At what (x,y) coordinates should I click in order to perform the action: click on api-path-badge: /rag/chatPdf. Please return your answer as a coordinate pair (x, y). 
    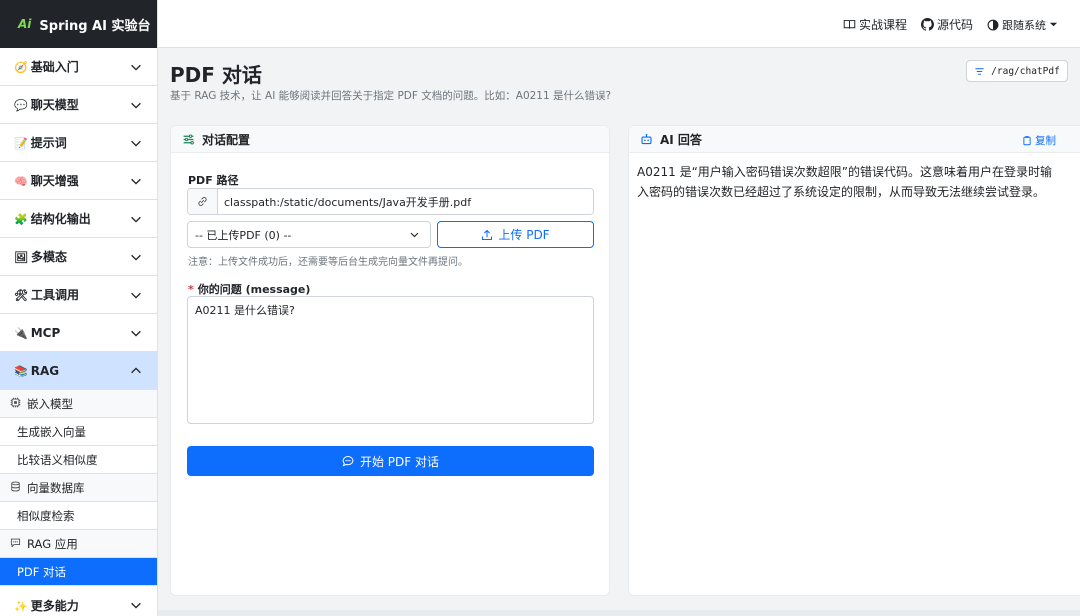
    Looking at the image, I should click on (1017, 71).